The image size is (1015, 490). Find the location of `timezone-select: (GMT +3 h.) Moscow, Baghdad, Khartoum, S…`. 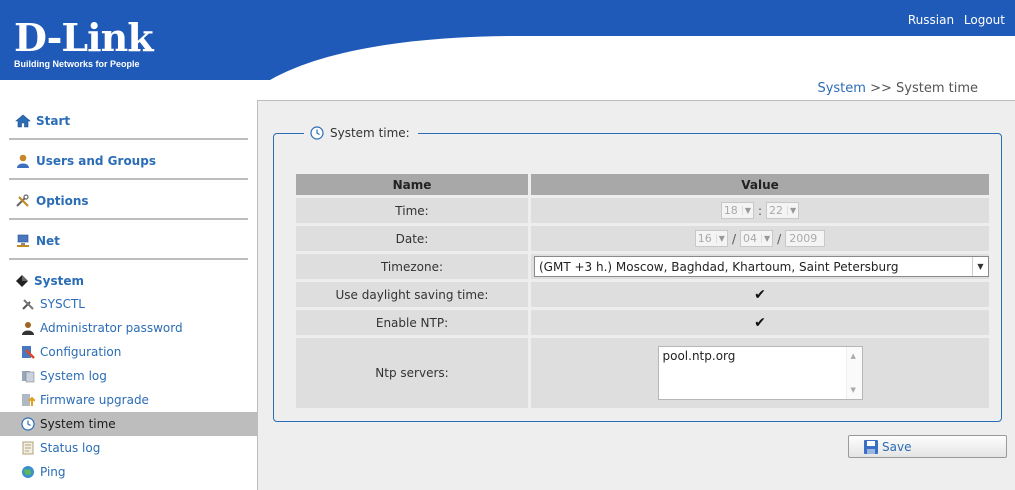

timezone-select: (GMT +3 h.) Moscow, Baghdad, Khartoum, S… is located at coordinates (761, 266).